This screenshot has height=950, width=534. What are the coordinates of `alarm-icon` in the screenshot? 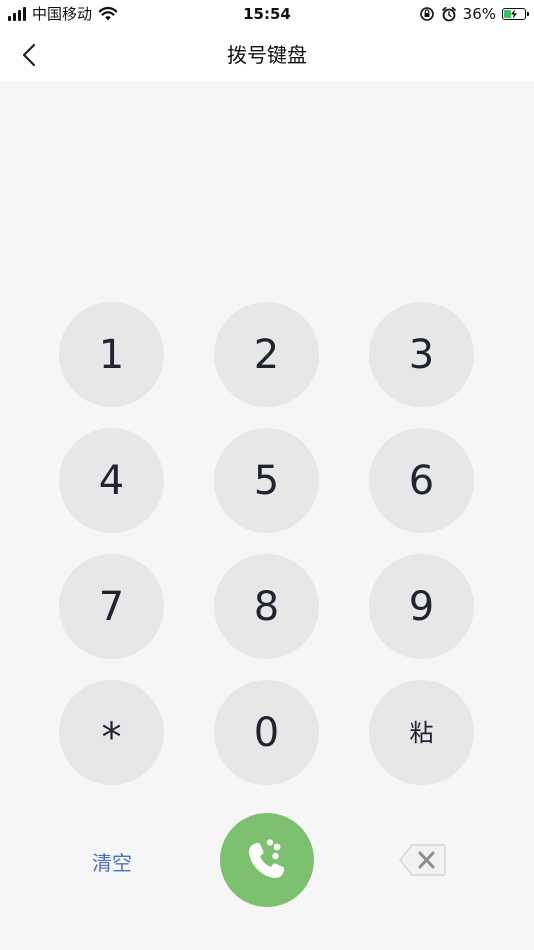 It's located at (448, 14).